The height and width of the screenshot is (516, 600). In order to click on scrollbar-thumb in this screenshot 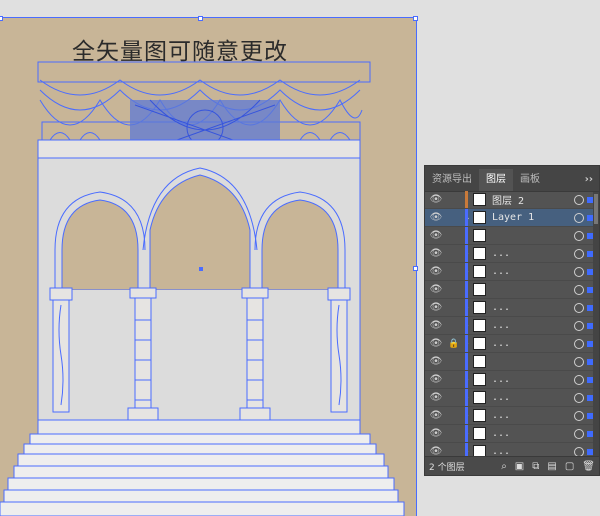, I will do `click(596, 209)`.